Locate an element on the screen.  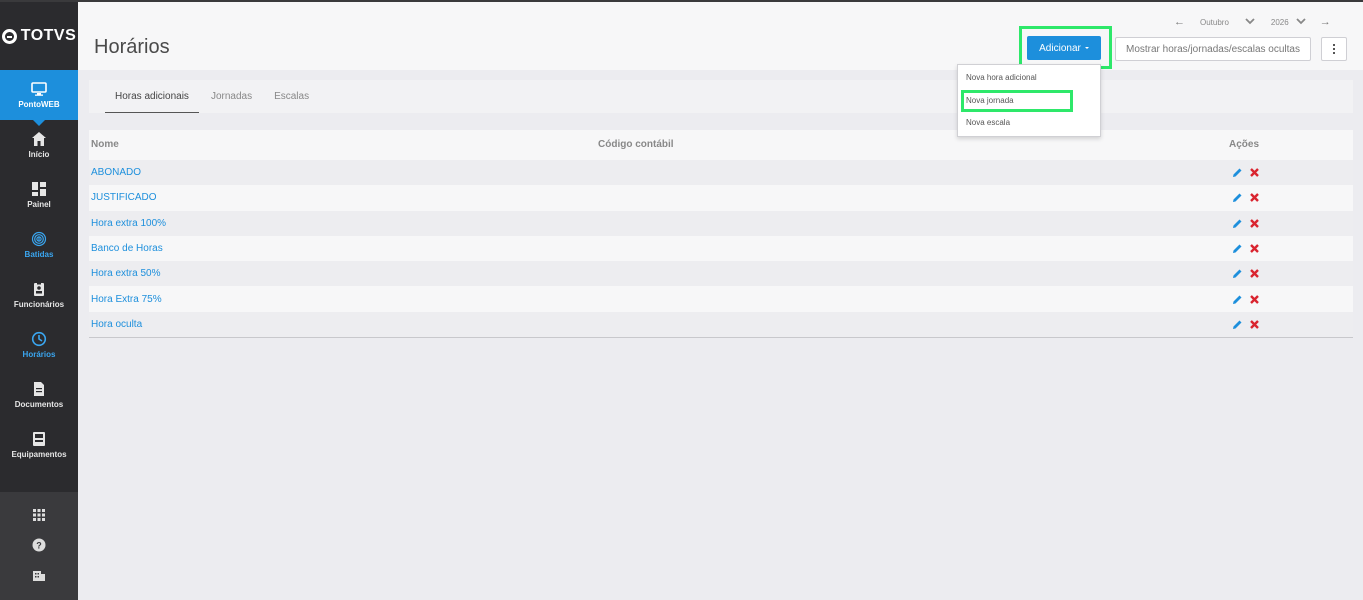
sidebar-item-label: Início is located at coordinates (39, 154).